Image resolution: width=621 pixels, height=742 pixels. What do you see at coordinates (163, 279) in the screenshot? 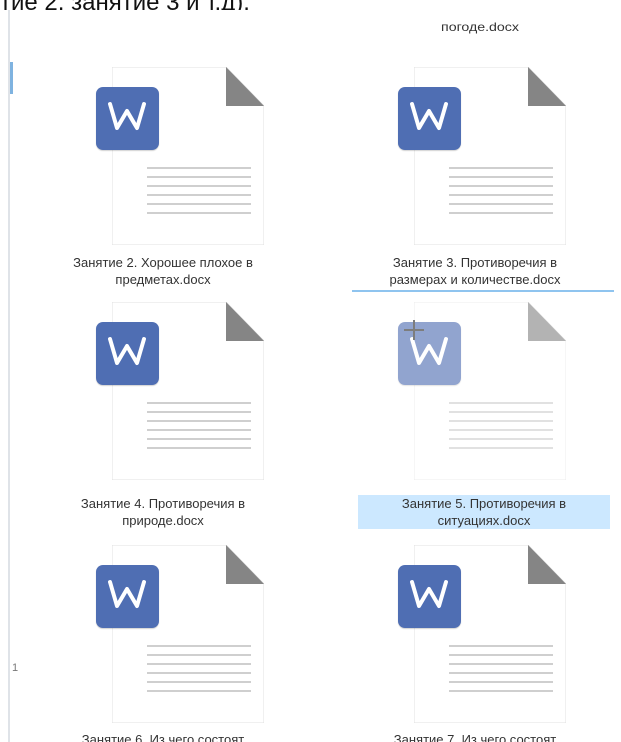
I see `file-name-line-2: предметах.docx` at bounding box center [163, 279].